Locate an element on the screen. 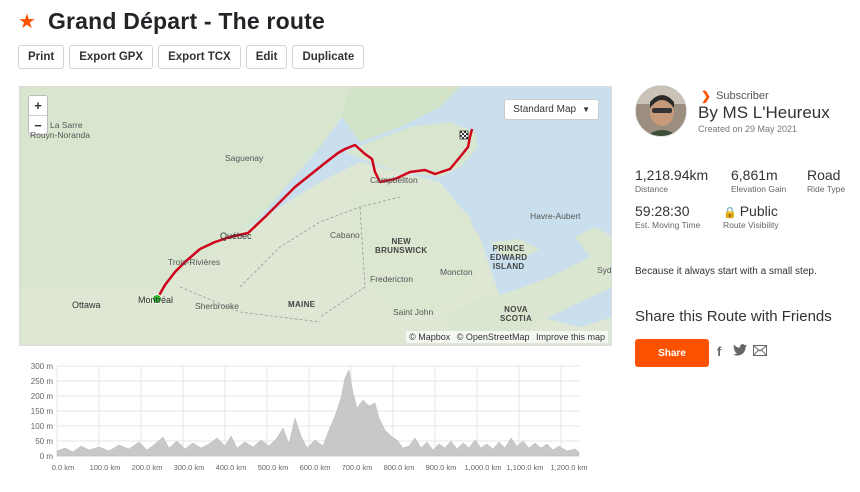  stat-value: 1,218.94km is located at coordinates (672, 175).